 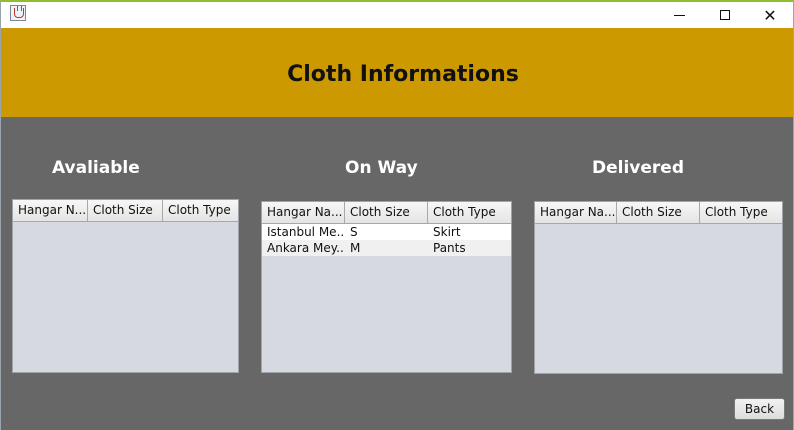 What do you see at coordinates (759, 409) in the screenshot?
I see `back-button: Back` at bounding box center [759, 409].